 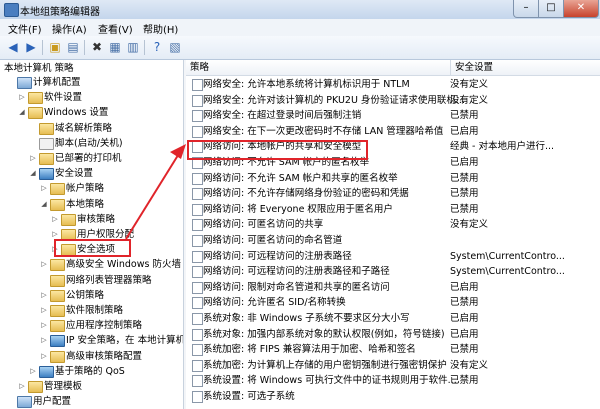 What do you see at coordinates (91, 310) in the screenshot?
I see `tree-item: ▷ 软件限制策略` at bounding box center [91, 310].